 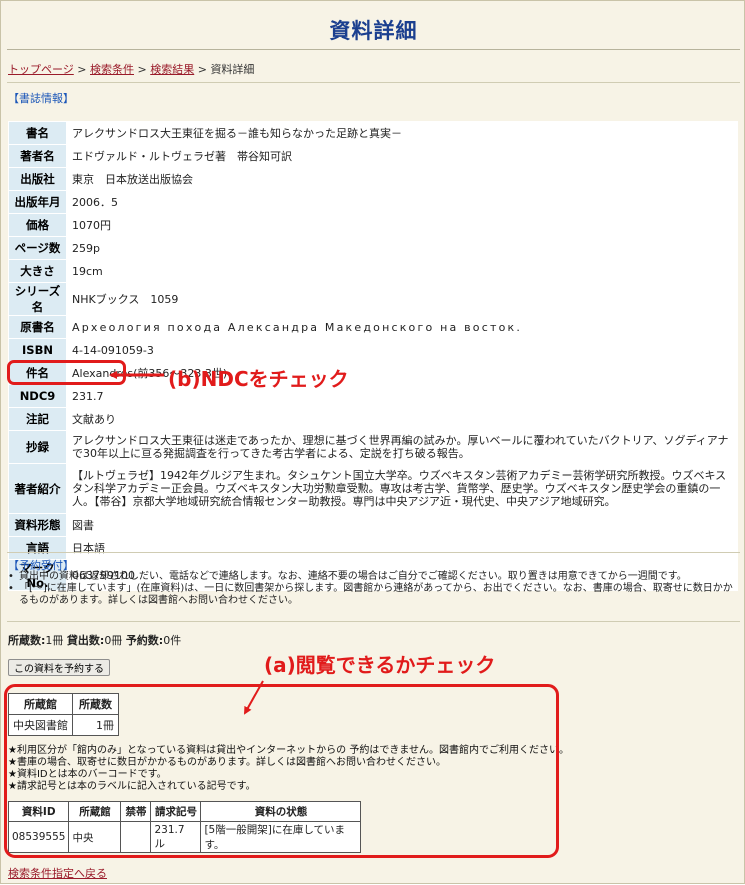 What do you see at coordinates (186, 543) in the screenshot?
I see `annotation-arrows` at bounding box center [186, 543].